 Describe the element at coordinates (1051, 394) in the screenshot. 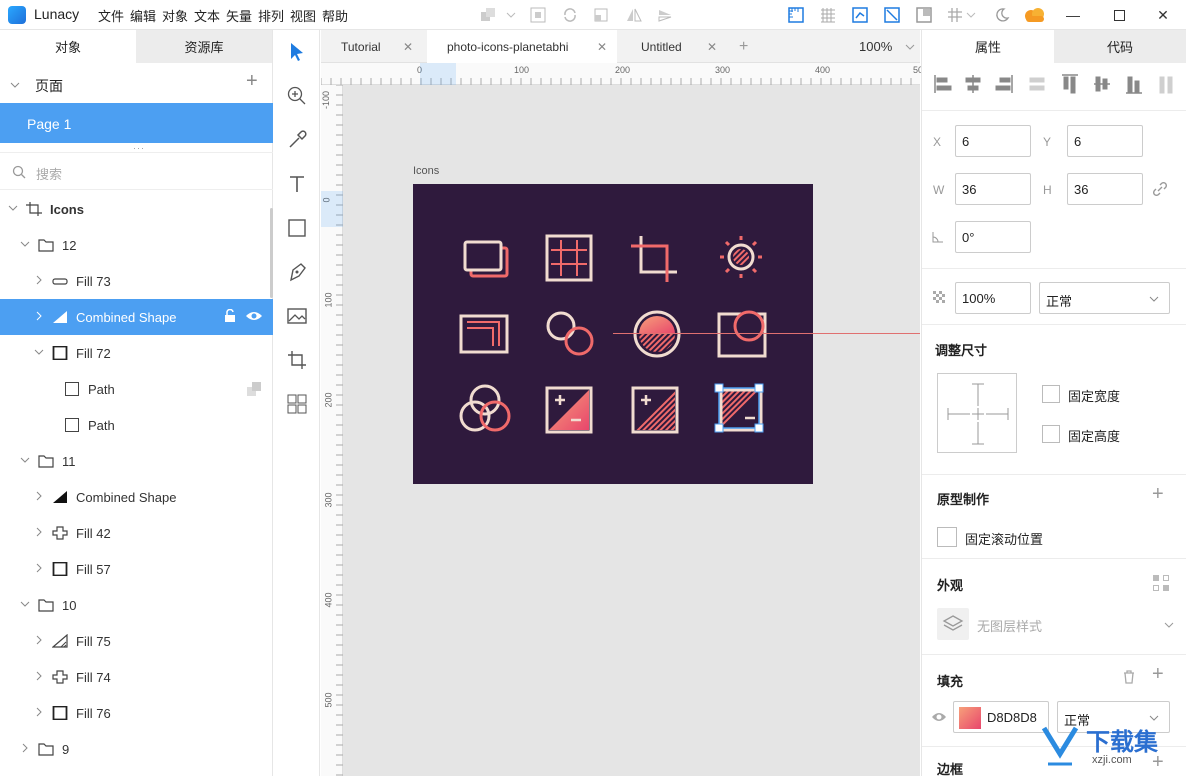

I see `fix-width-checkbox` at that location.